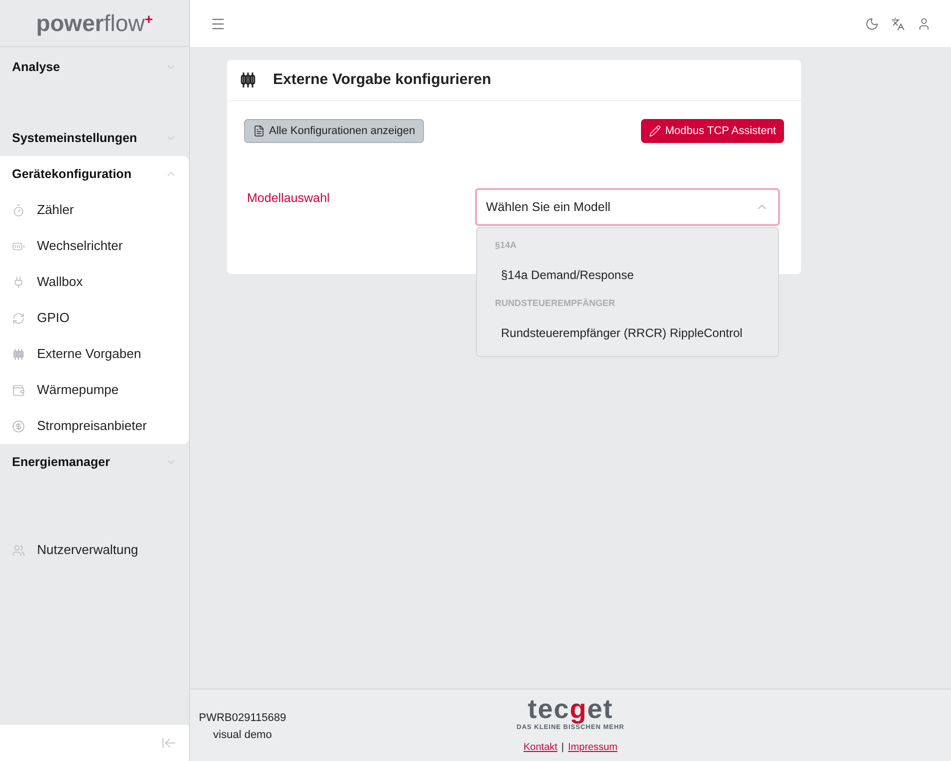 This screenshot has height=761, width=951. Describe the element at coordinates (242, 735) in the screenshot. I see `mode-label: visual demo` at that location.